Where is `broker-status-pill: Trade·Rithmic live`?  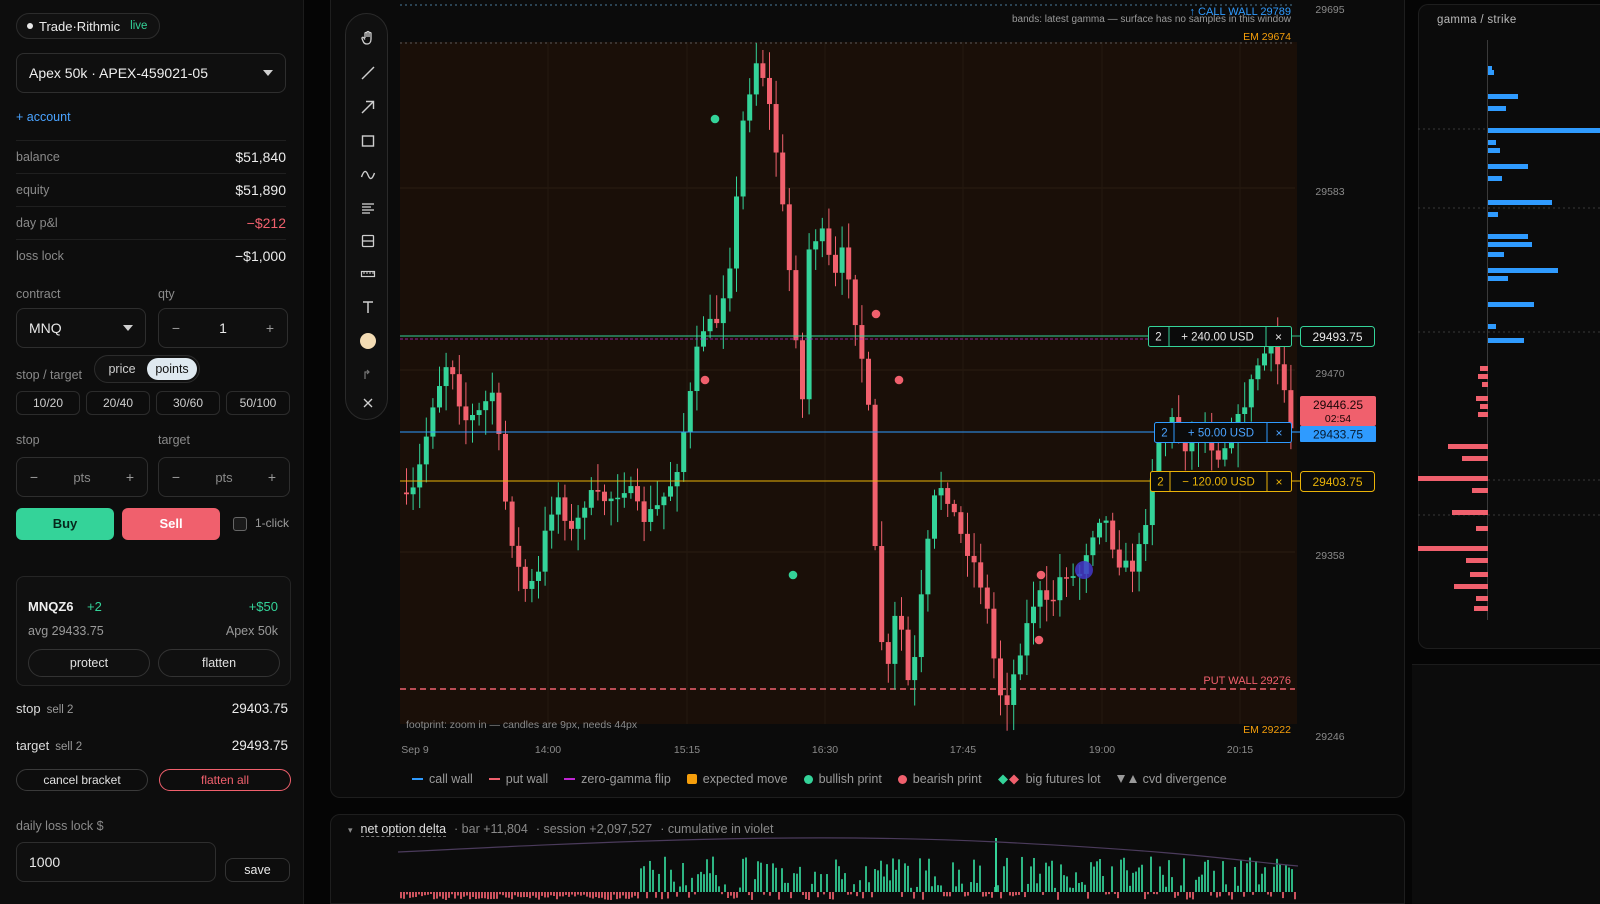 broker-status-pill: Trade·Rithmic live is located at coordinates (88, 26).